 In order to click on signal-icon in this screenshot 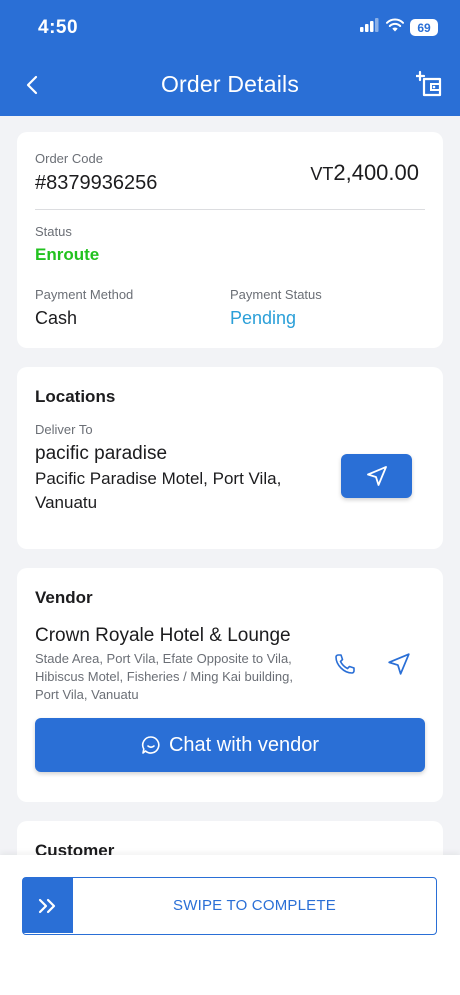, I will do `click(370, 27)`.